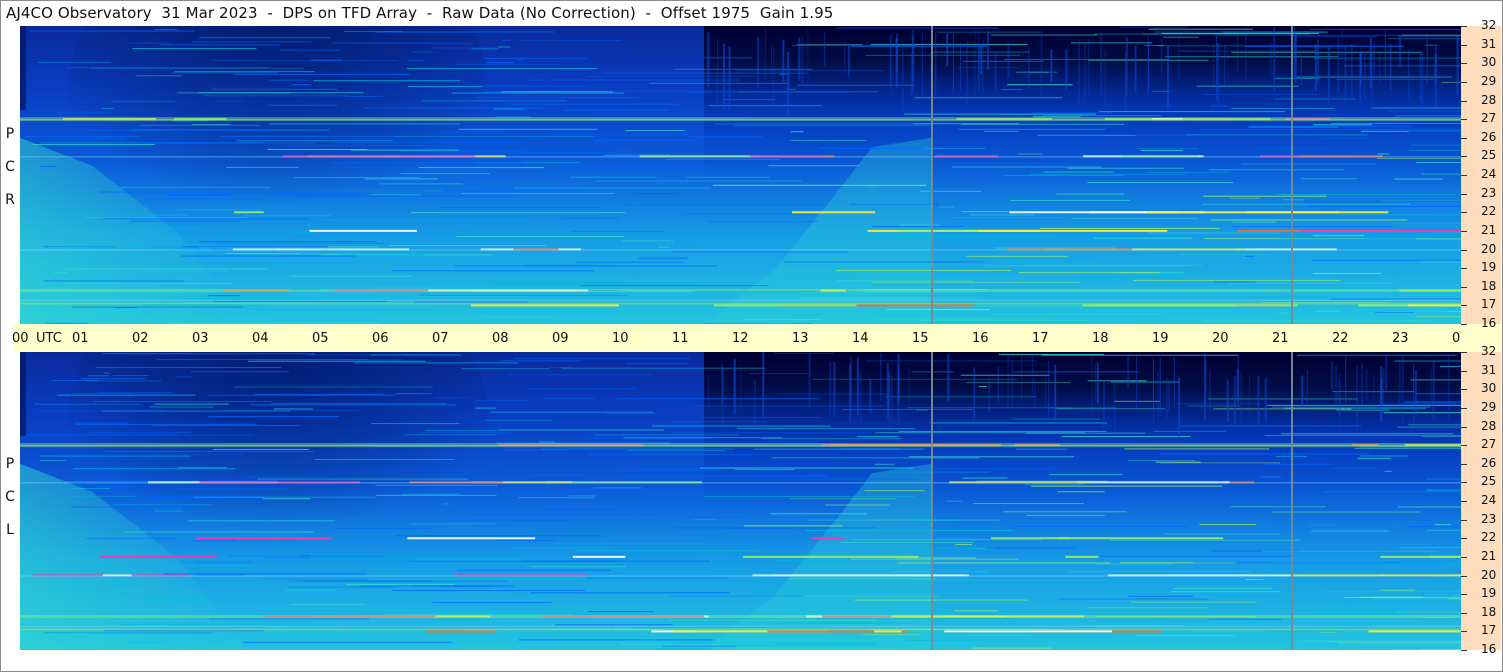 Image resolution: width=1503 pixels, height=672 pixels. Describe the element at coordinates (23, 68) in the screenshot. I see `left-edge-strip` at that location.